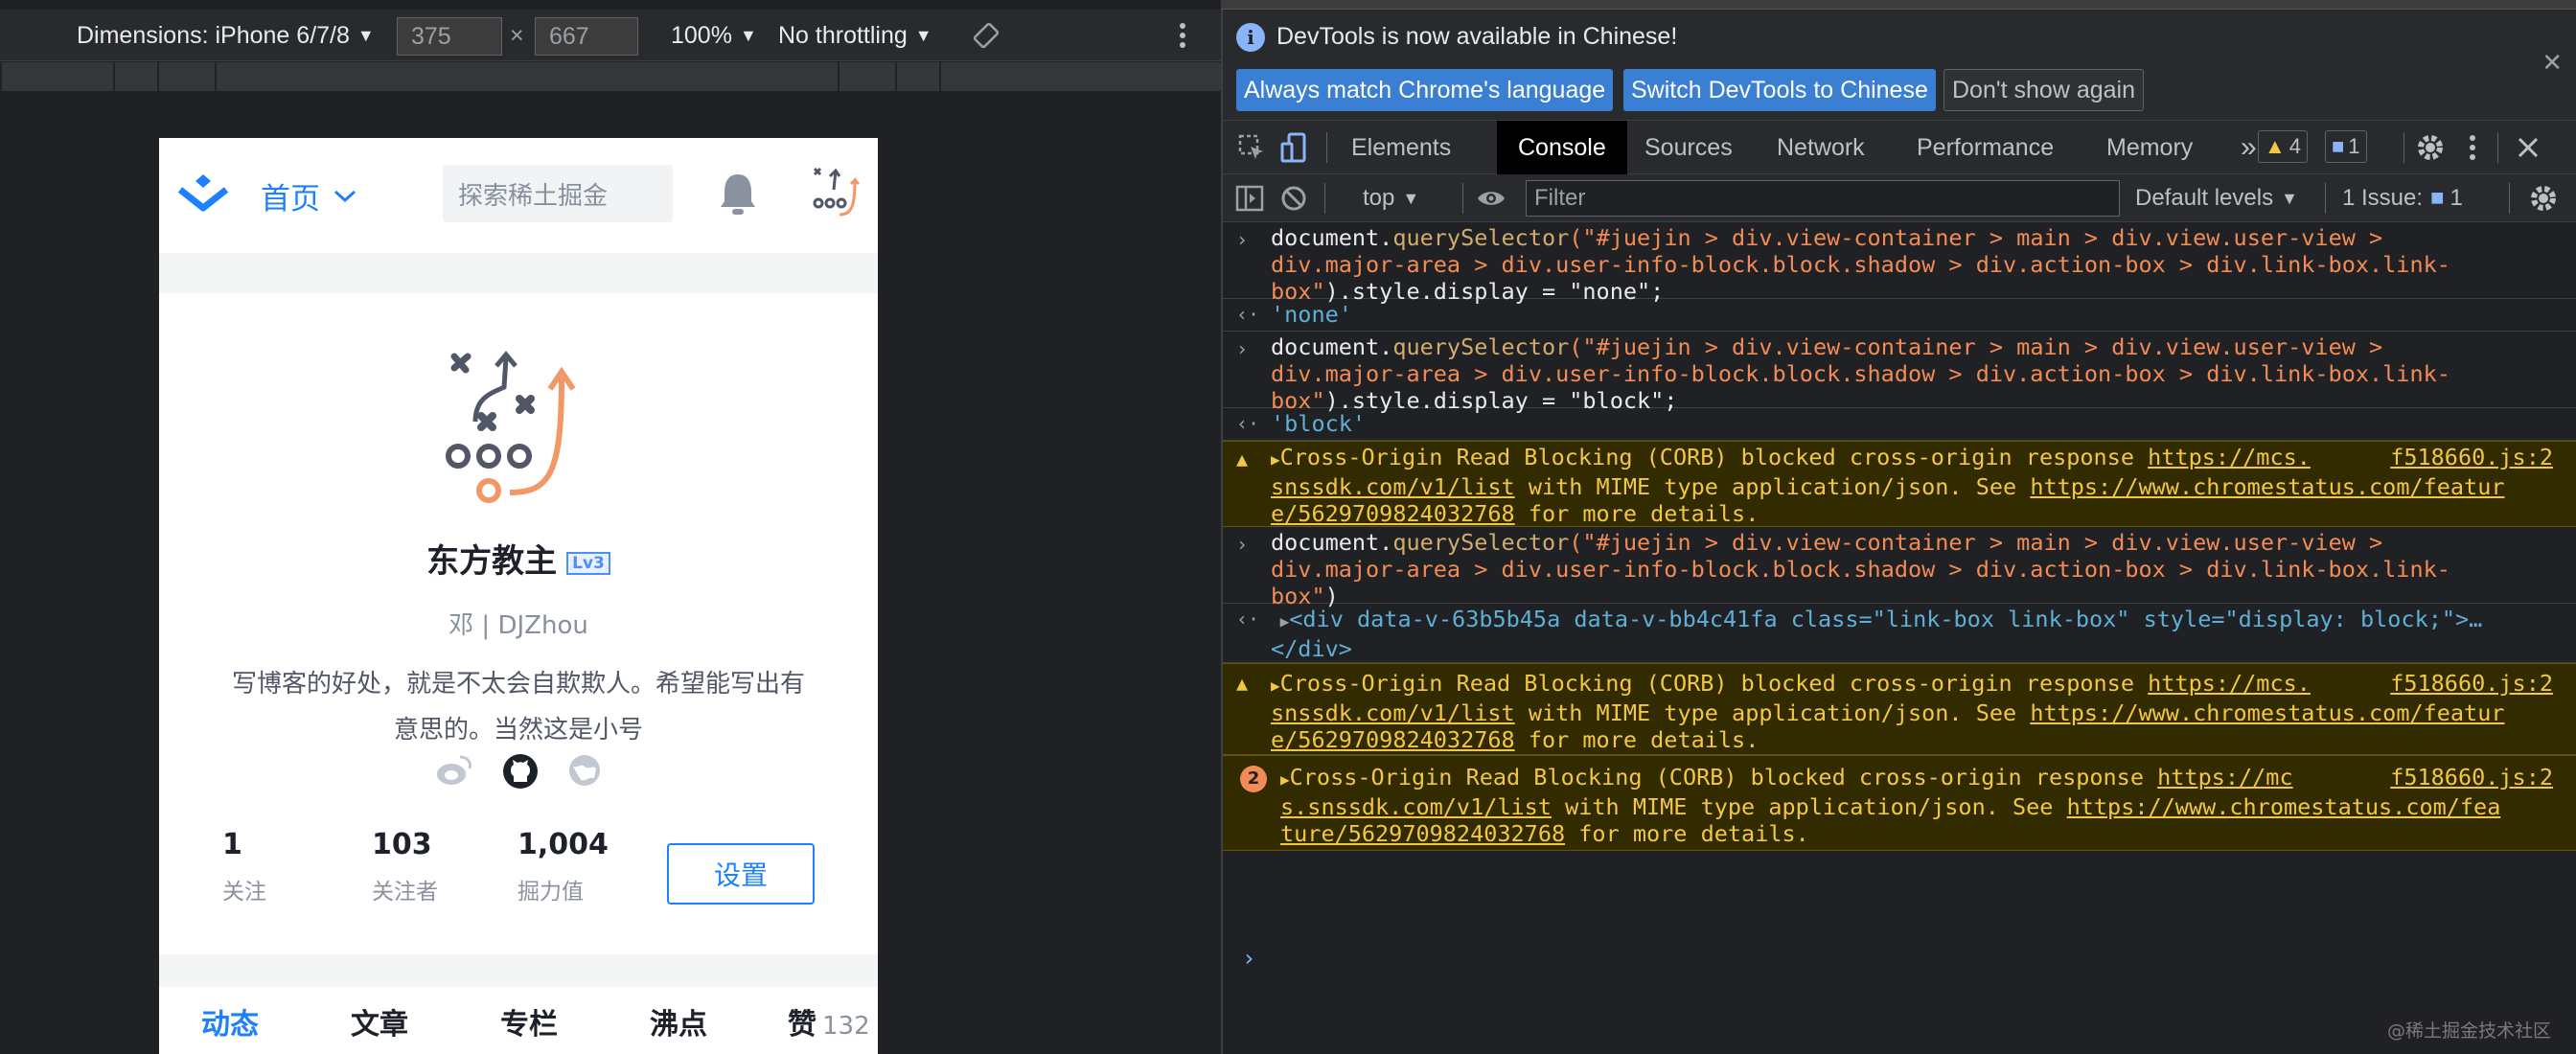 The width and height of the screenshot is (2576, 1054). I want to click on media-query-ruler, so click(610, 76).